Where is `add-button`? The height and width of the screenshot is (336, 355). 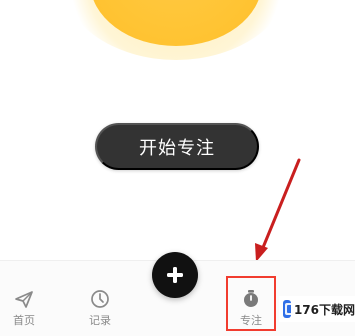 add-button is located at coordinates (175, 275).